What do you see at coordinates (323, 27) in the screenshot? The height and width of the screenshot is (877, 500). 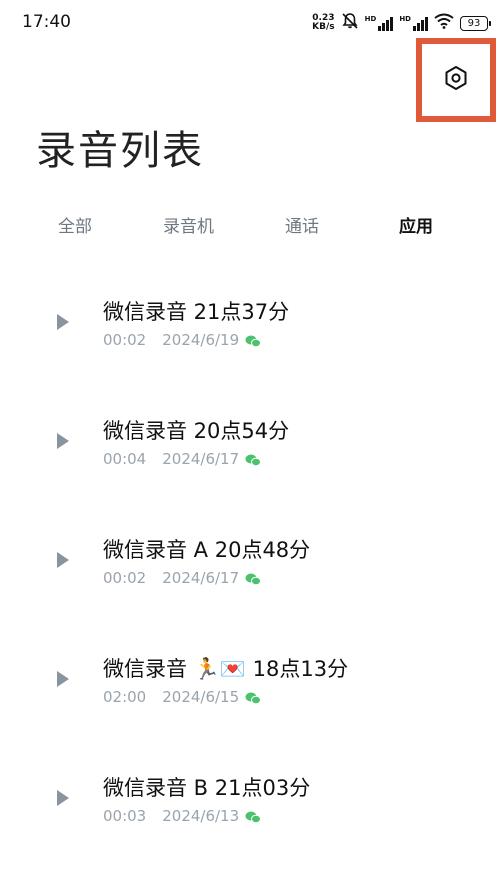 I see `network-speed-unit: KB/s` at bounding box center [323, 27].